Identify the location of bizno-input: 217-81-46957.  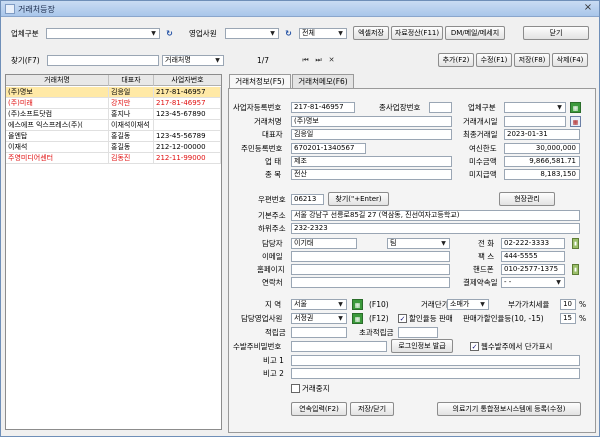
(323, 107).